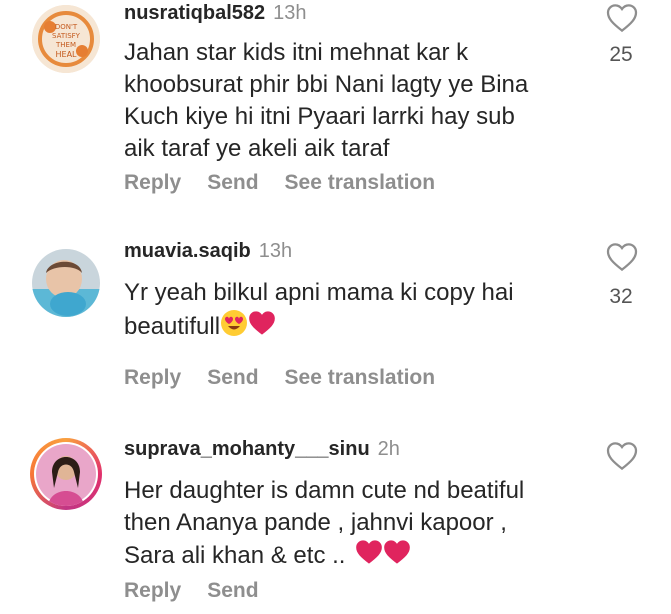 This screenshot has height=614, width=671. I want to click on like-count: 32, so click(621, 296).